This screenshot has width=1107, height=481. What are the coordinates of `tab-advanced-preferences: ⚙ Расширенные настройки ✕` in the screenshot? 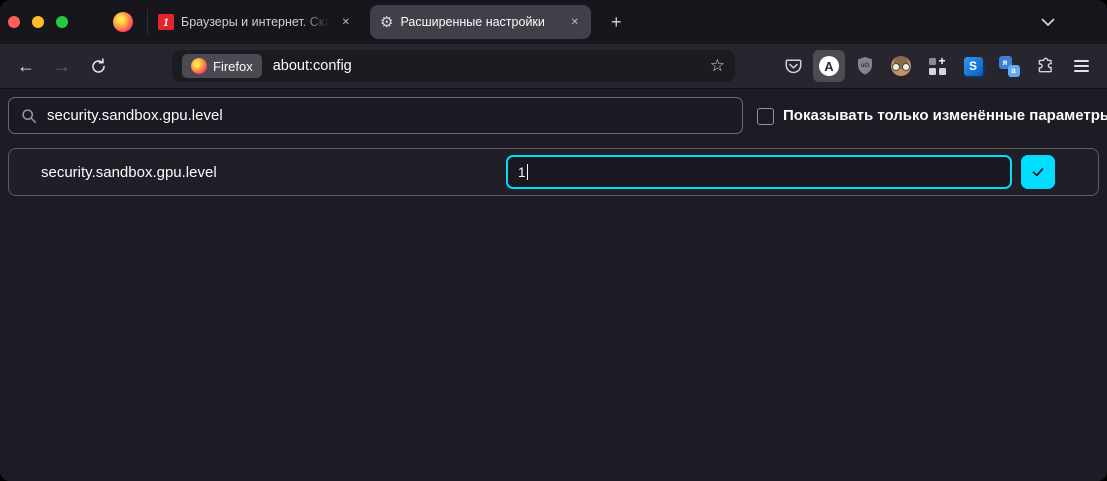 It's located at (480, 22).